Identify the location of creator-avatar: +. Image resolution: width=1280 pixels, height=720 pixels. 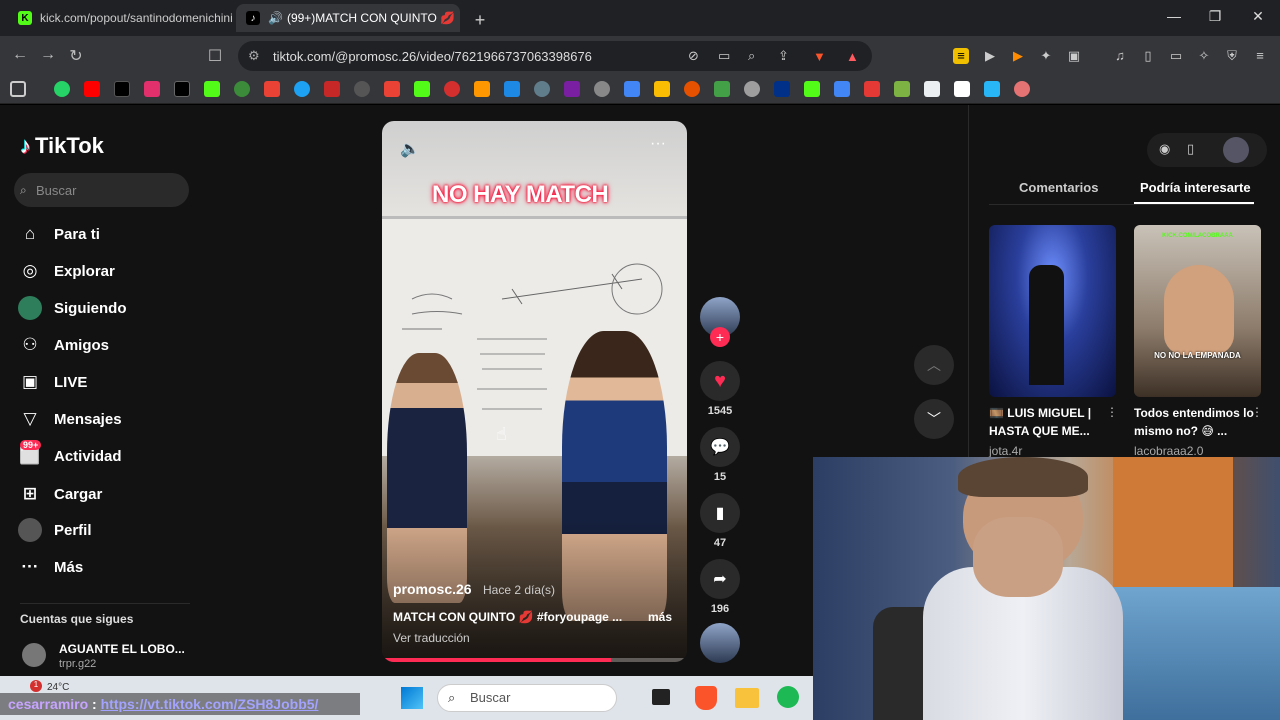
(720, 327).